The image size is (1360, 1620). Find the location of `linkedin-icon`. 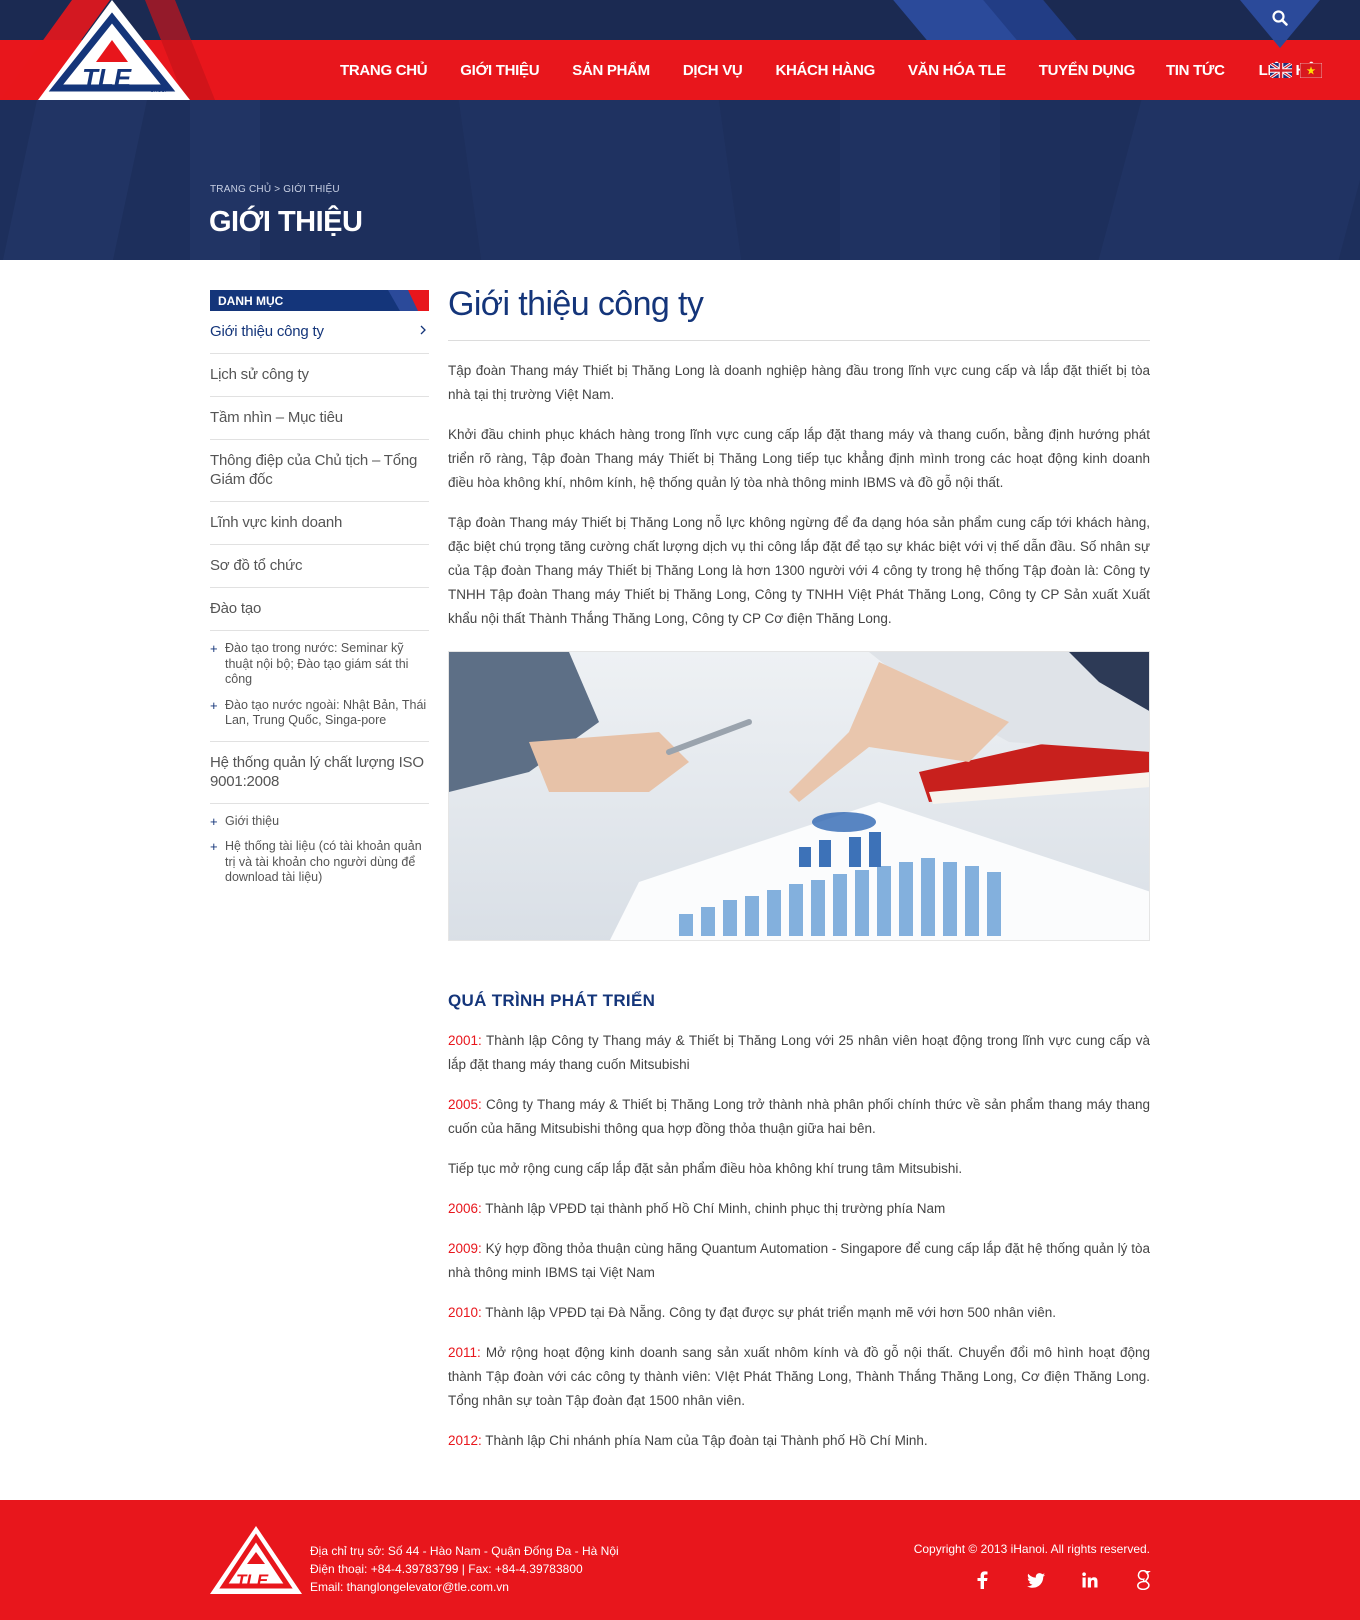

linkedin-icon is located at coordinates (1090, 1580).